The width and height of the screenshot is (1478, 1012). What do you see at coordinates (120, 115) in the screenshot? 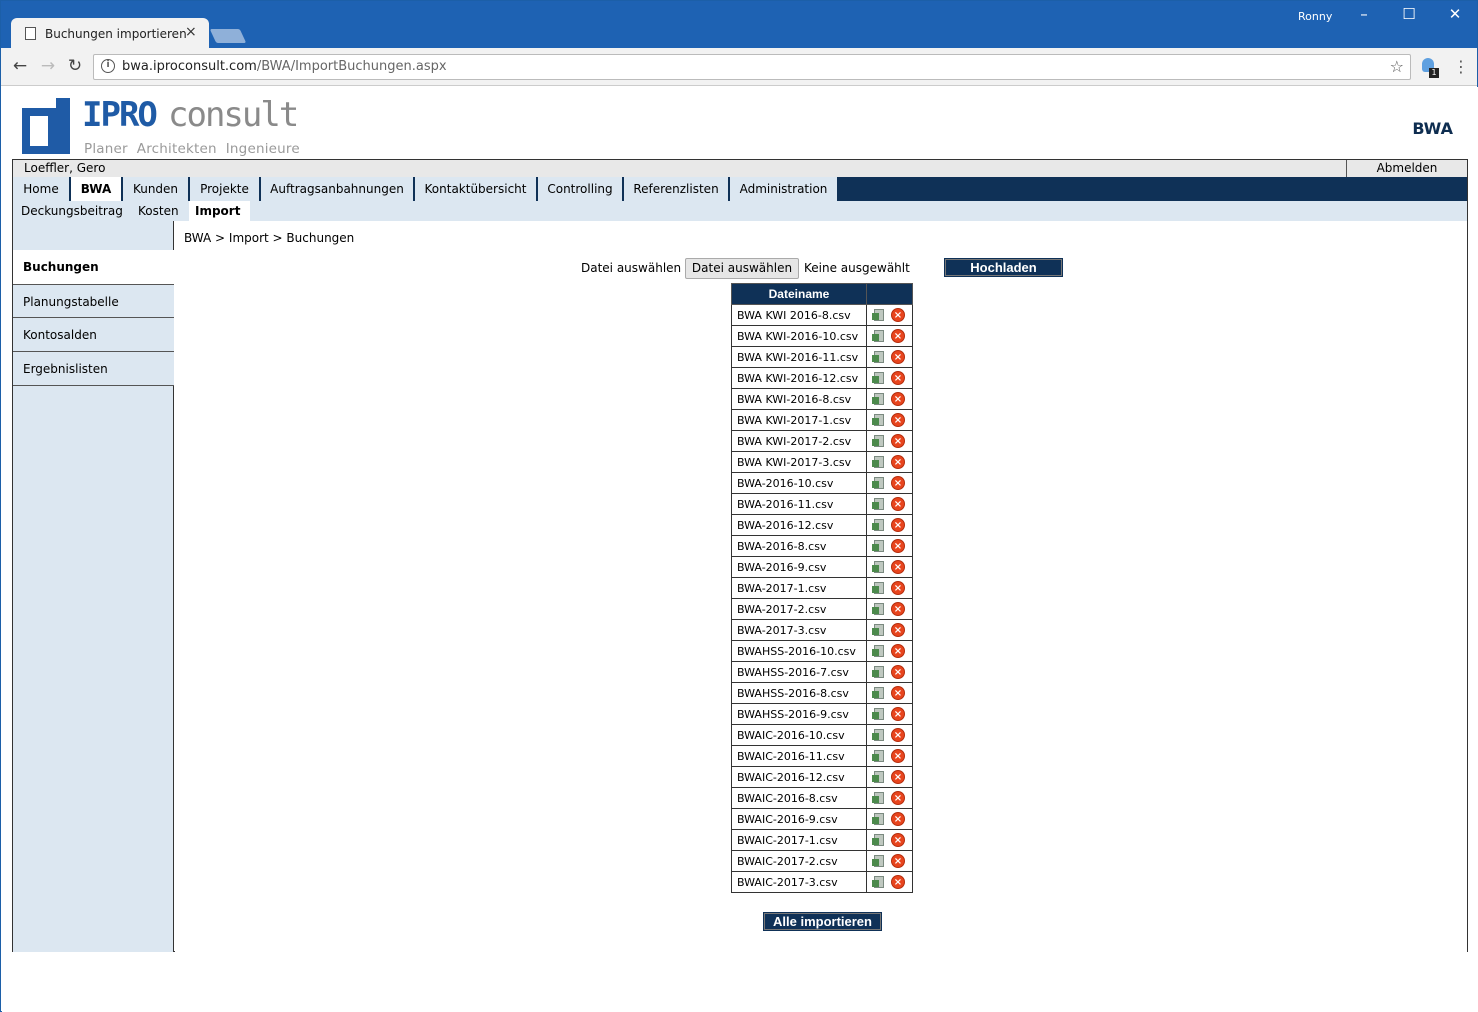
I see `logo-name-primary: IPRO` at bounding box center [120, 115].